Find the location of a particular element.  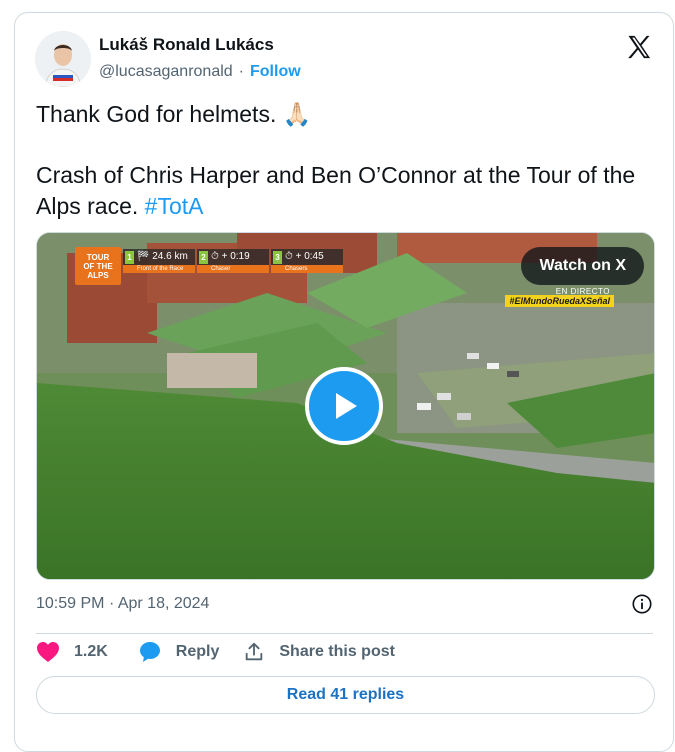

group-3-label: Chasers is located at coordinates (307, 269).